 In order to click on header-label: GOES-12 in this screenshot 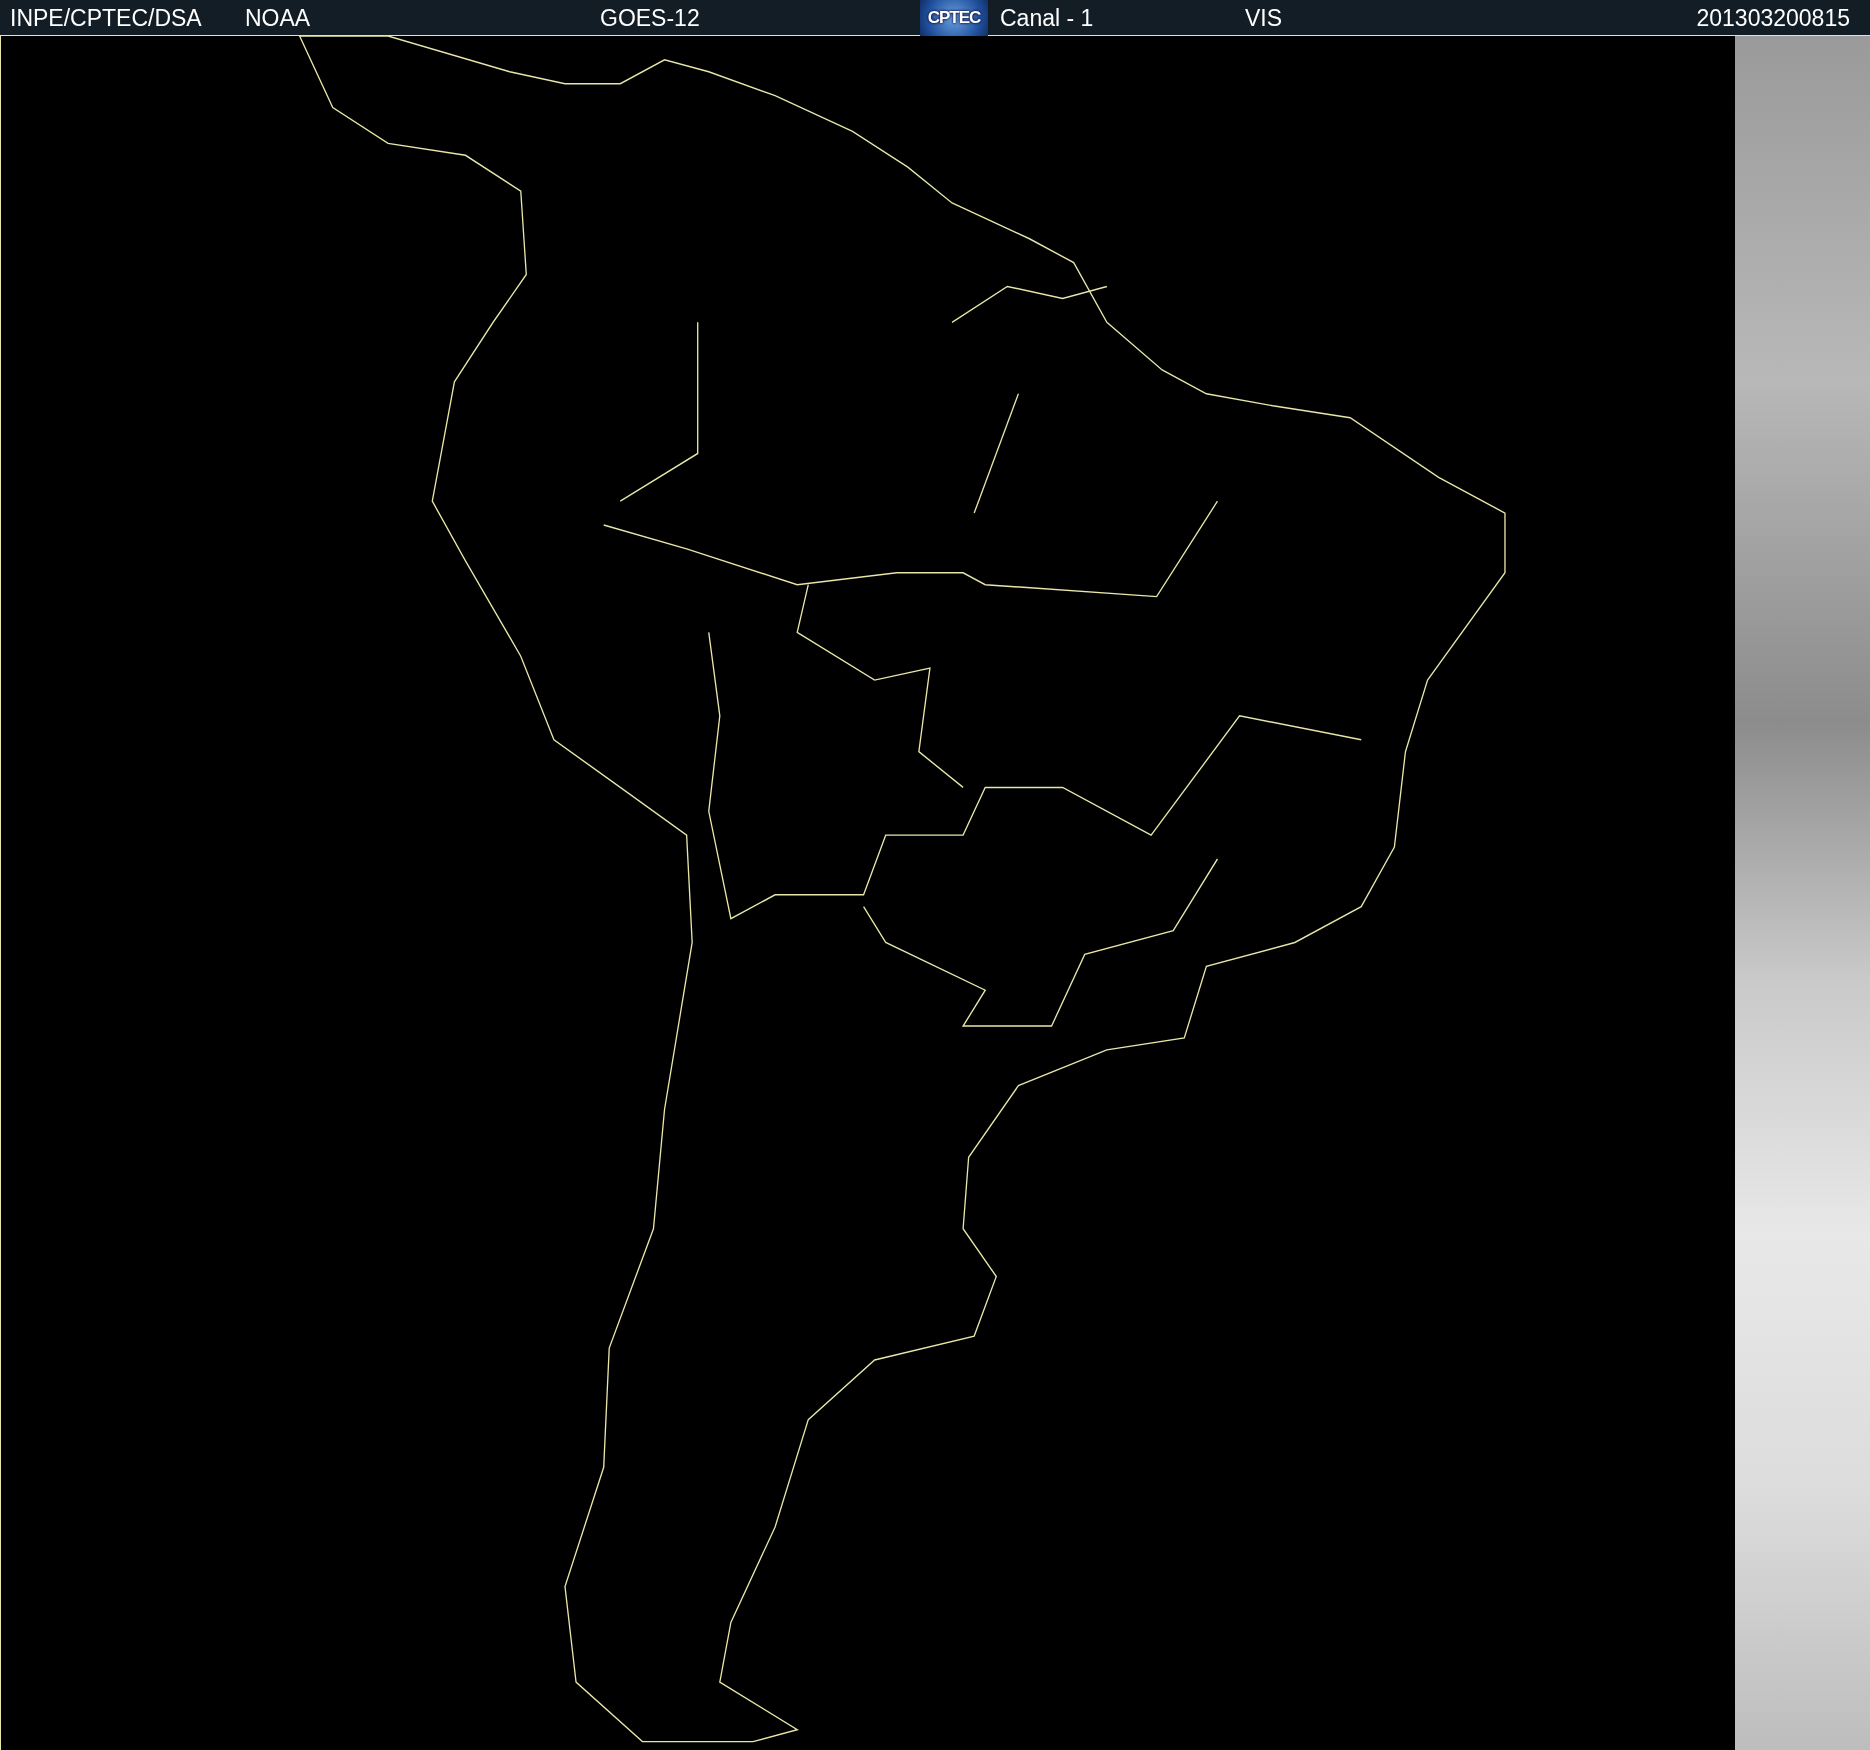, I will do `click(650, 18)`.